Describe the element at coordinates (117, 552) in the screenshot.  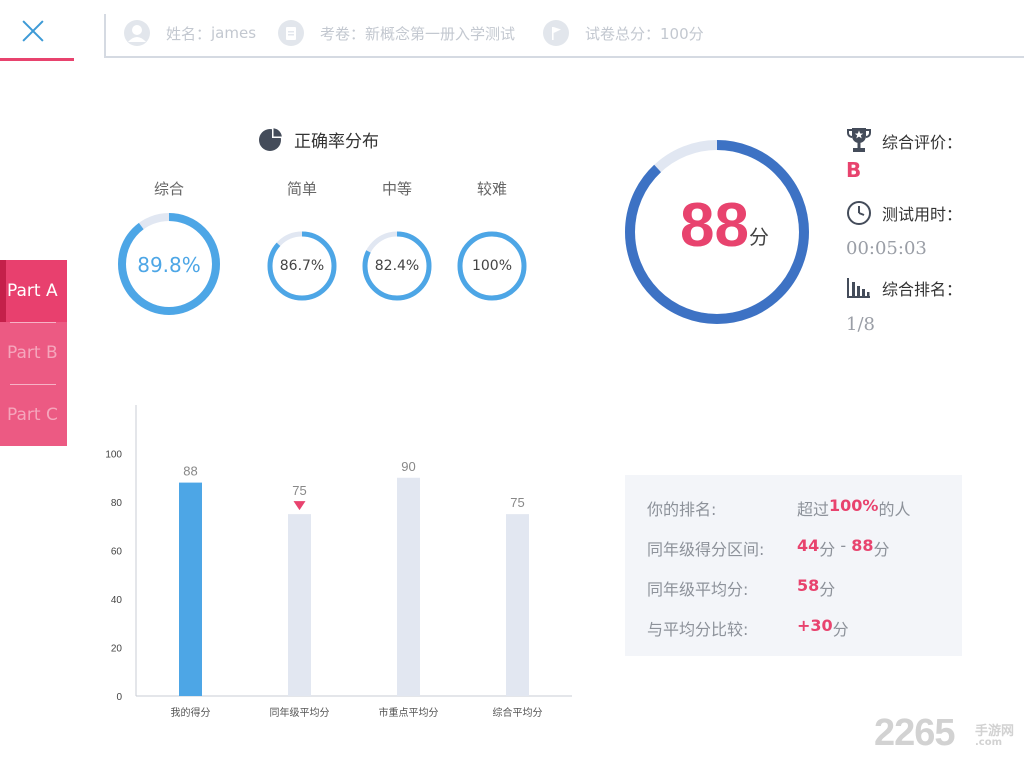
I see `y-tick-label: 60` at that location.